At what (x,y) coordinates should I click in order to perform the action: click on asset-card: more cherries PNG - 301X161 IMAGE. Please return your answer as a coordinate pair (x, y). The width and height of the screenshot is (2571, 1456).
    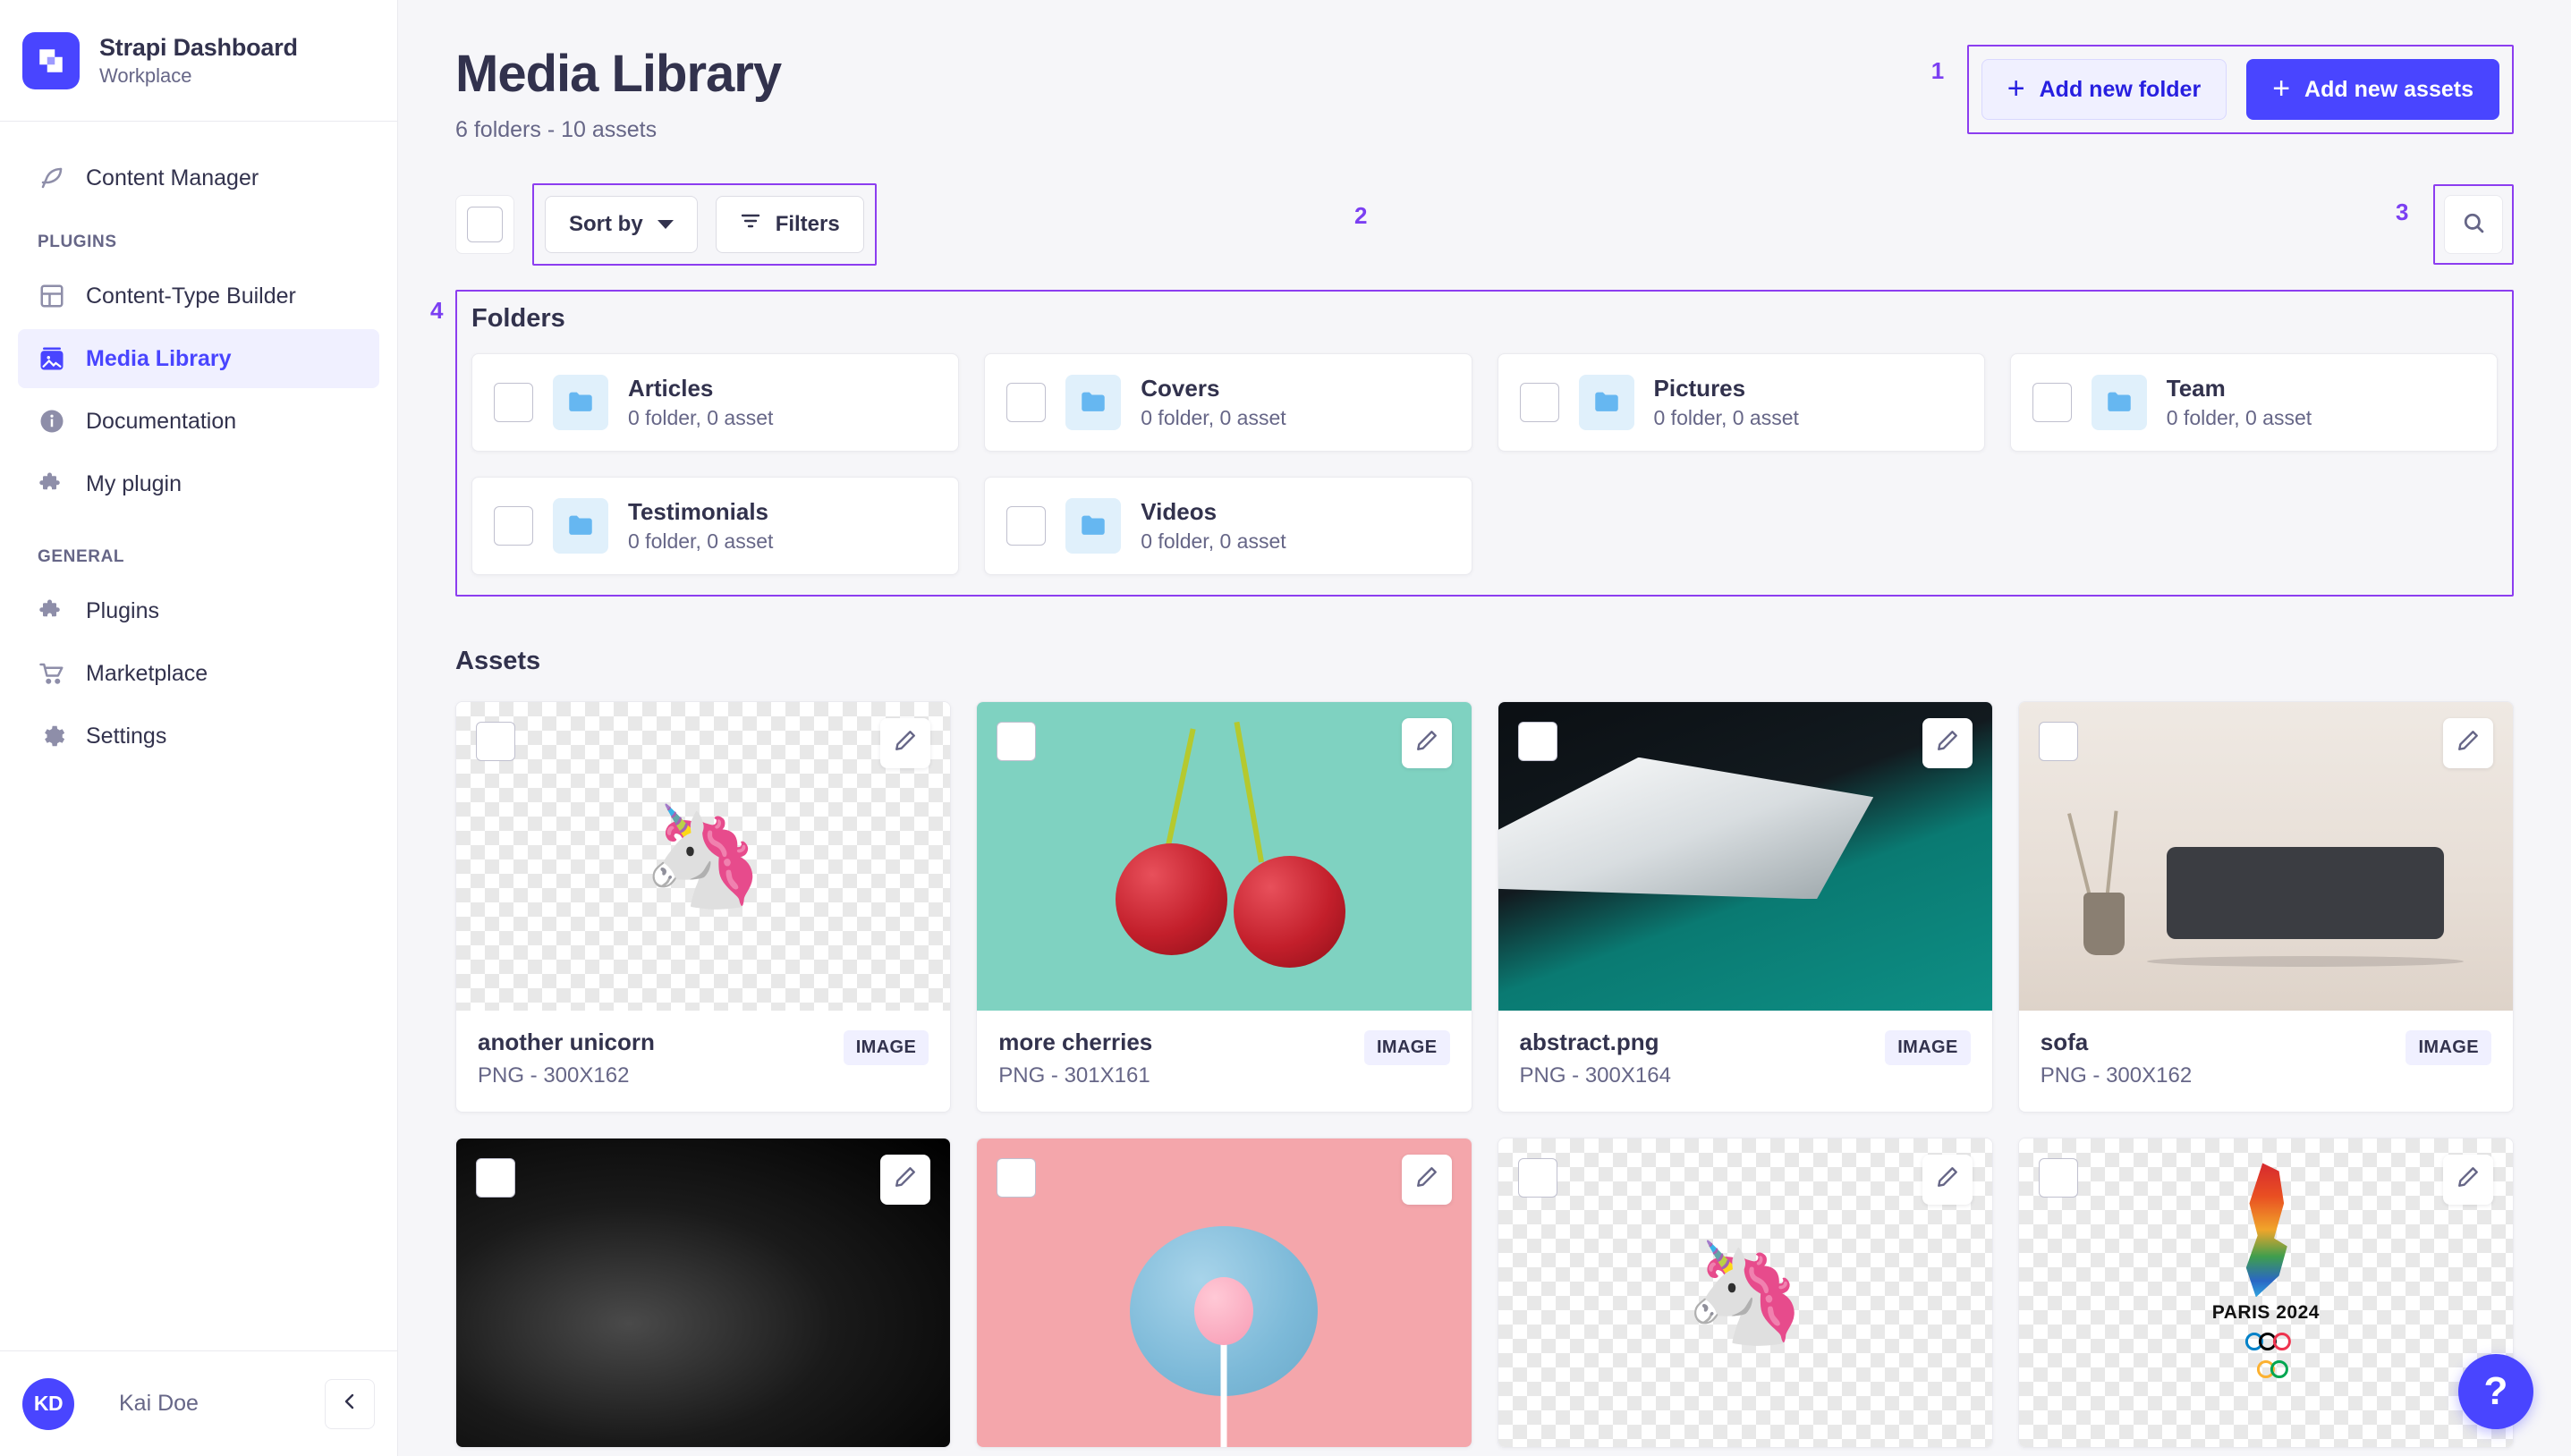
    Looking at the image, I should click on (1224, 906).